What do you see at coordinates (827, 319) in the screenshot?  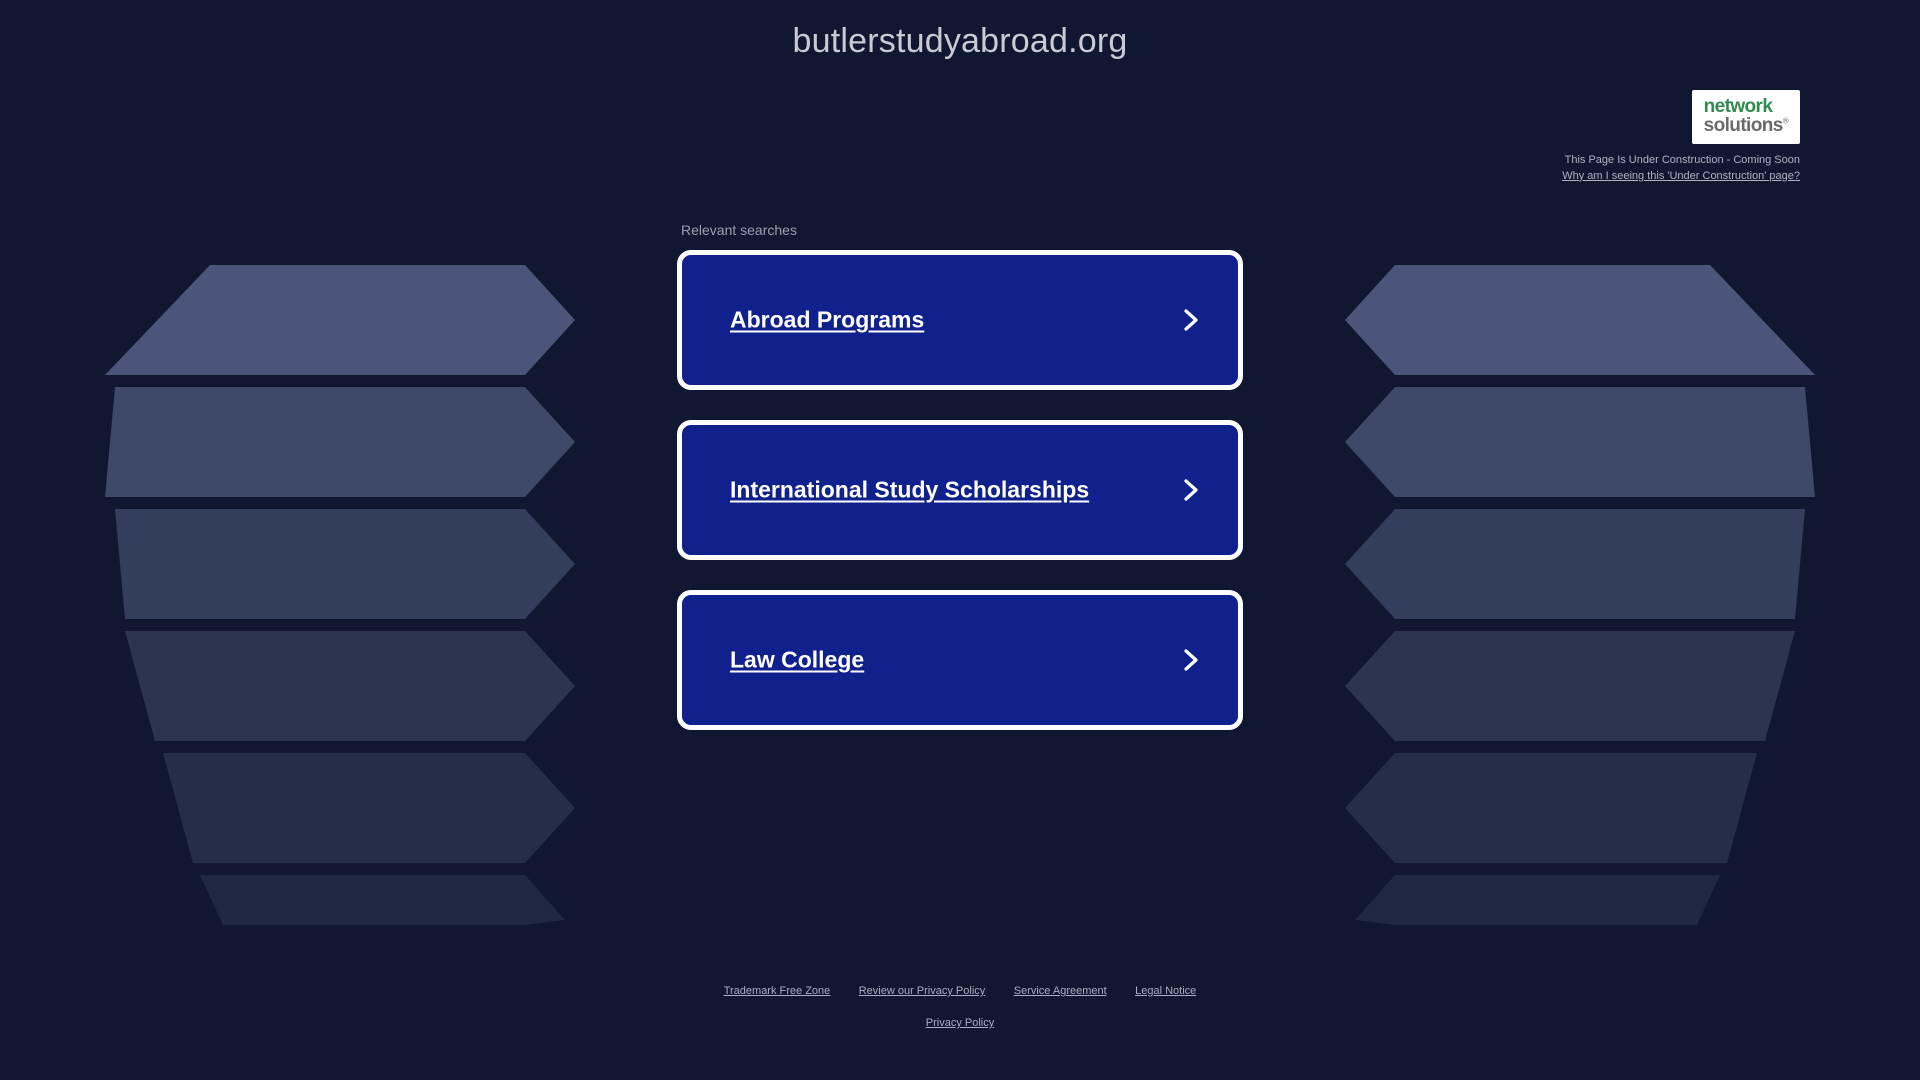 I see `search-card-label: Abroad Programs` at bounding box center [827, 319].